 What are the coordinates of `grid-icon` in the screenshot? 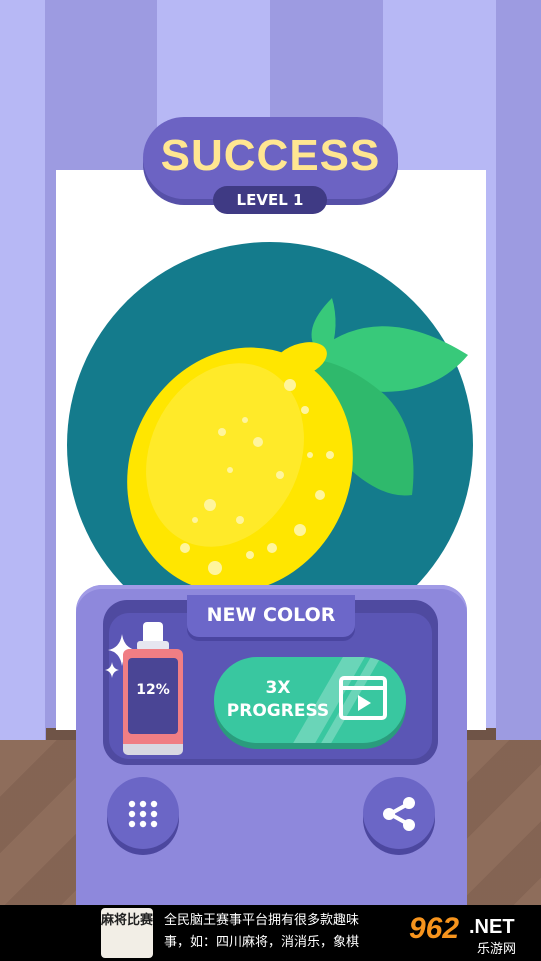 It's located at (143, 814).